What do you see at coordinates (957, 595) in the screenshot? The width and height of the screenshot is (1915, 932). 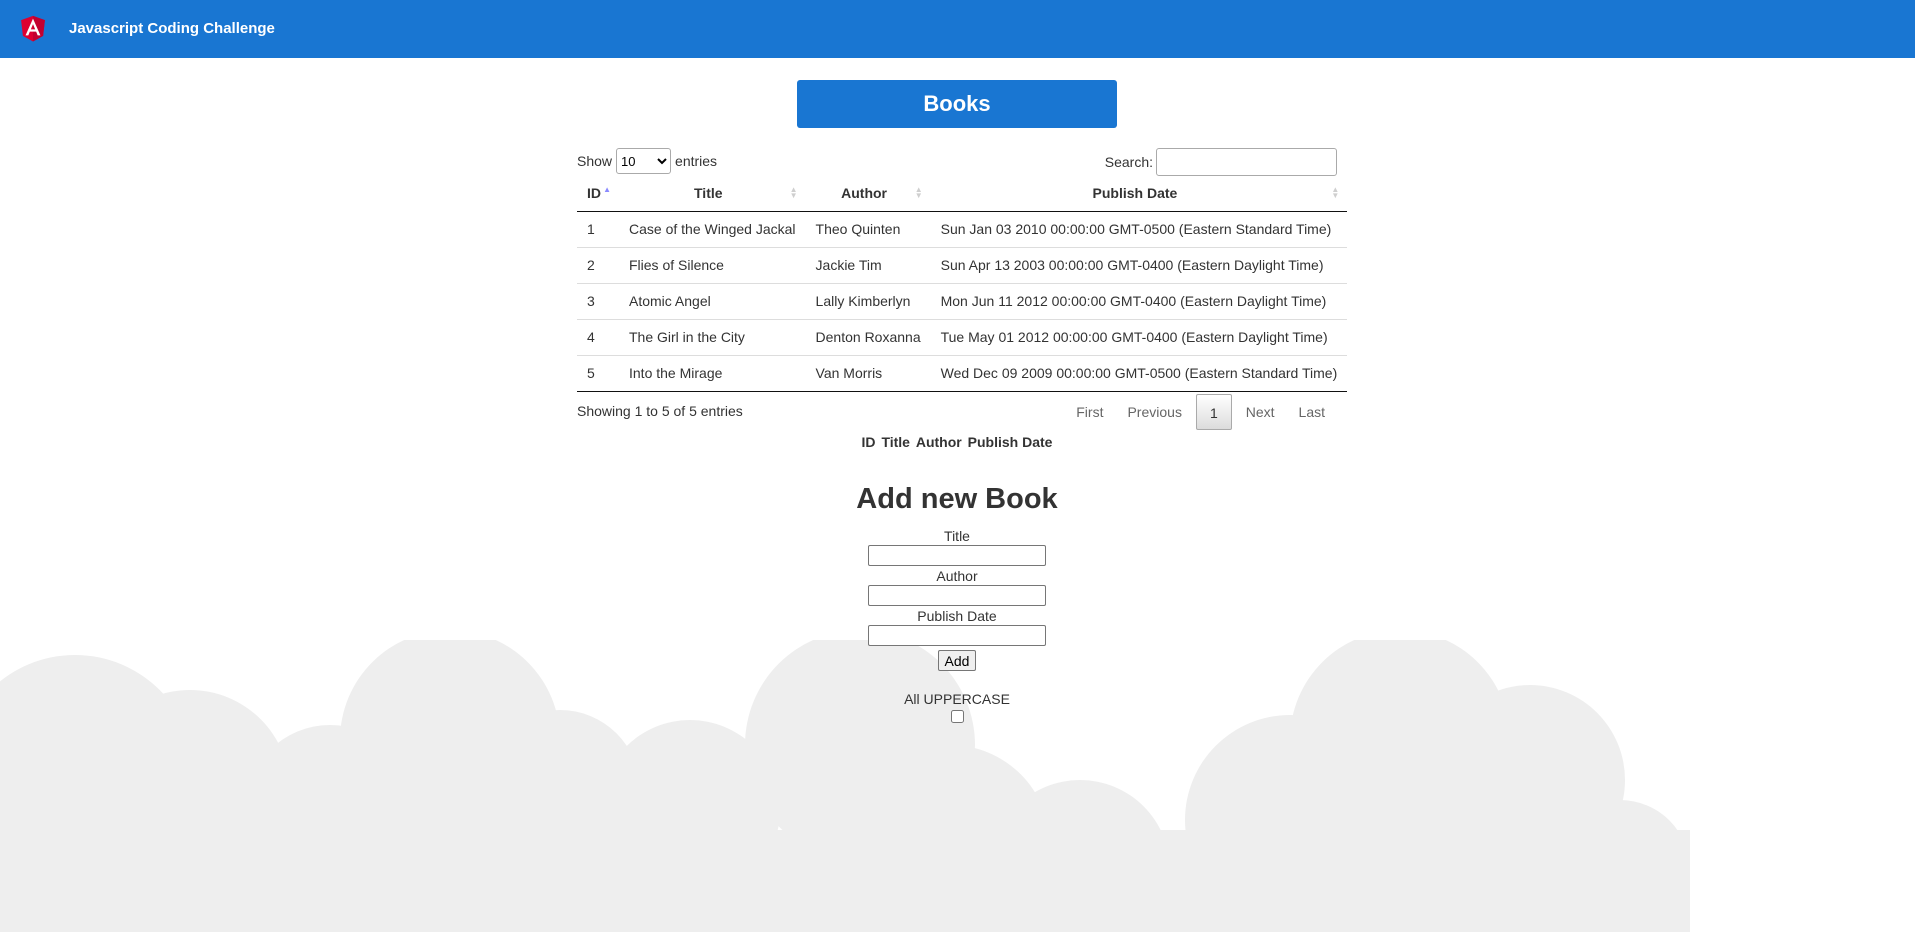 I see `author-input` at bounding box center [957, 595].